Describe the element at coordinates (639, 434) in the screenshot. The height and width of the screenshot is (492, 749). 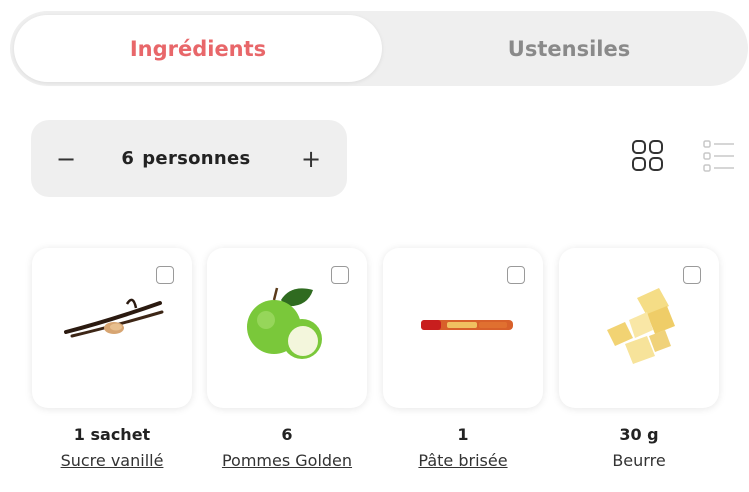
I see `ingredient-quantity: 30 g` at that location.